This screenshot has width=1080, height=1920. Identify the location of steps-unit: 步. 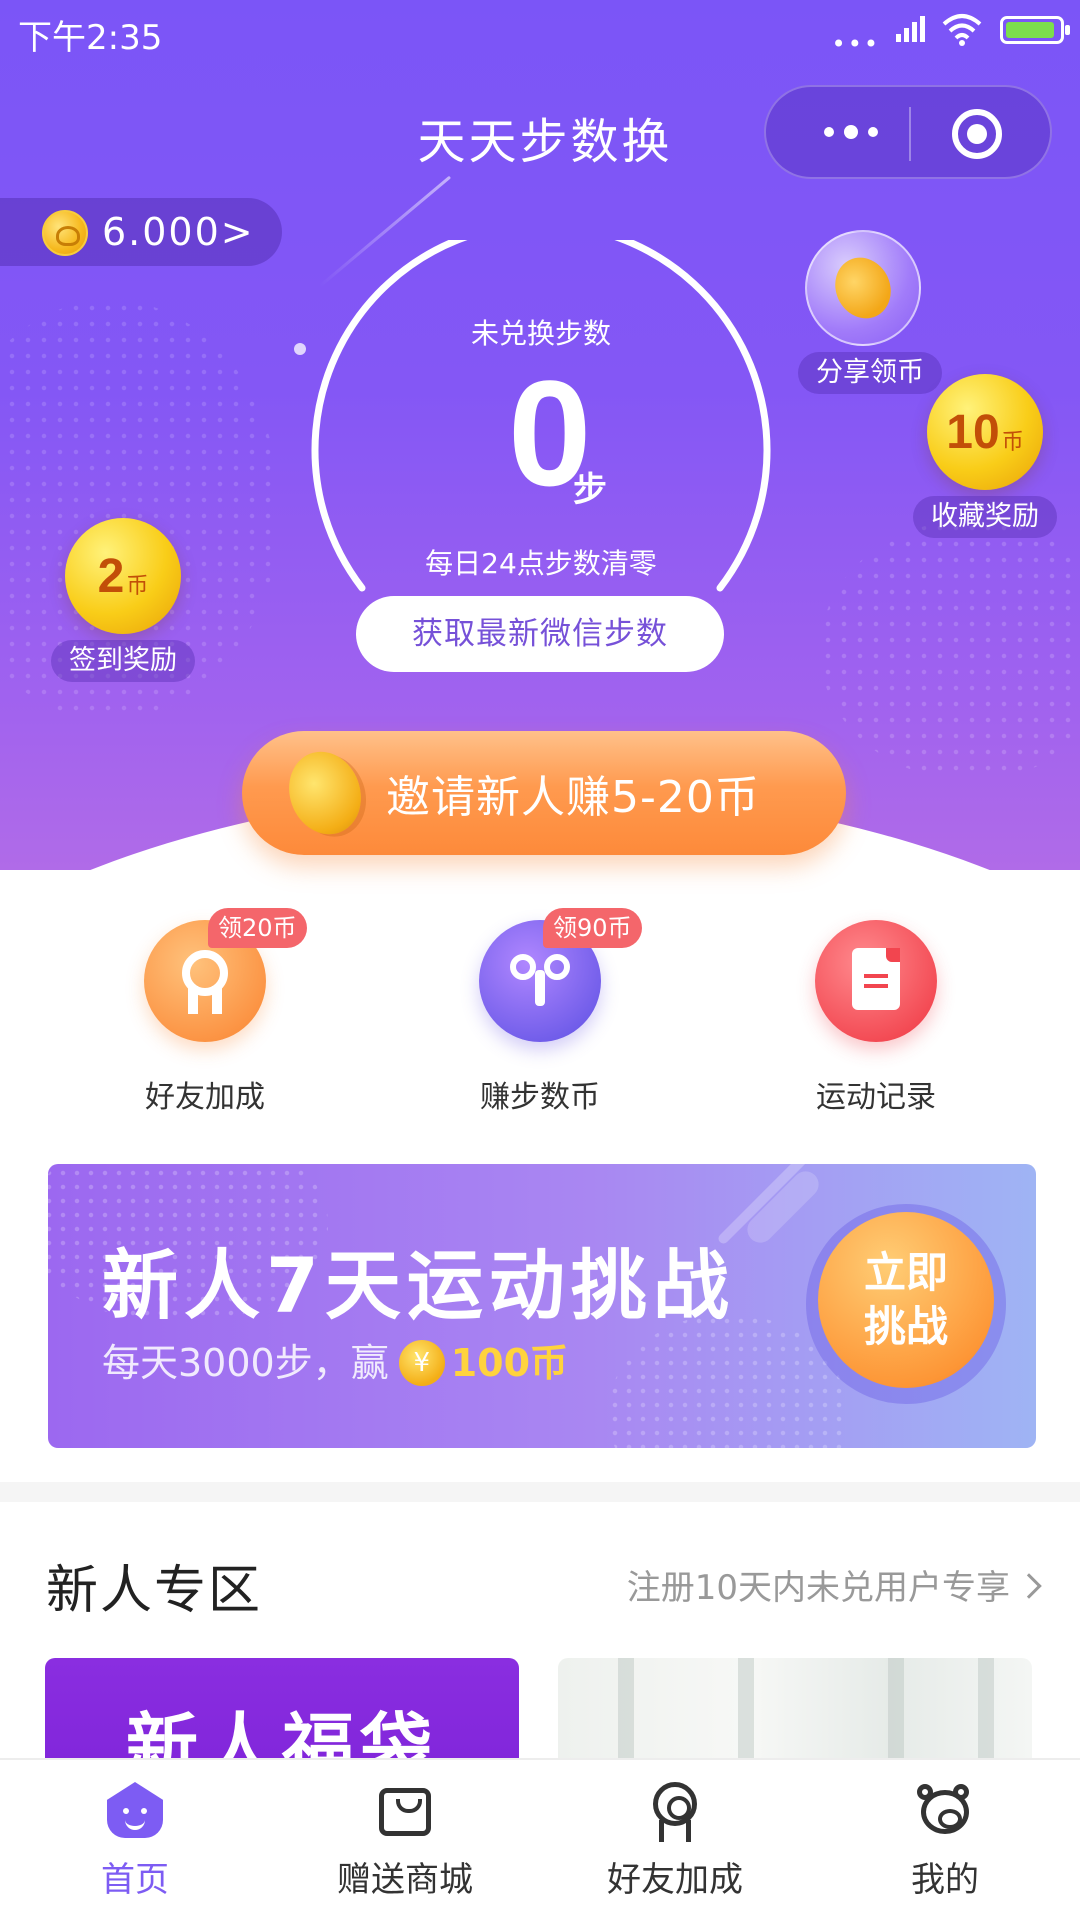
(590, 490).